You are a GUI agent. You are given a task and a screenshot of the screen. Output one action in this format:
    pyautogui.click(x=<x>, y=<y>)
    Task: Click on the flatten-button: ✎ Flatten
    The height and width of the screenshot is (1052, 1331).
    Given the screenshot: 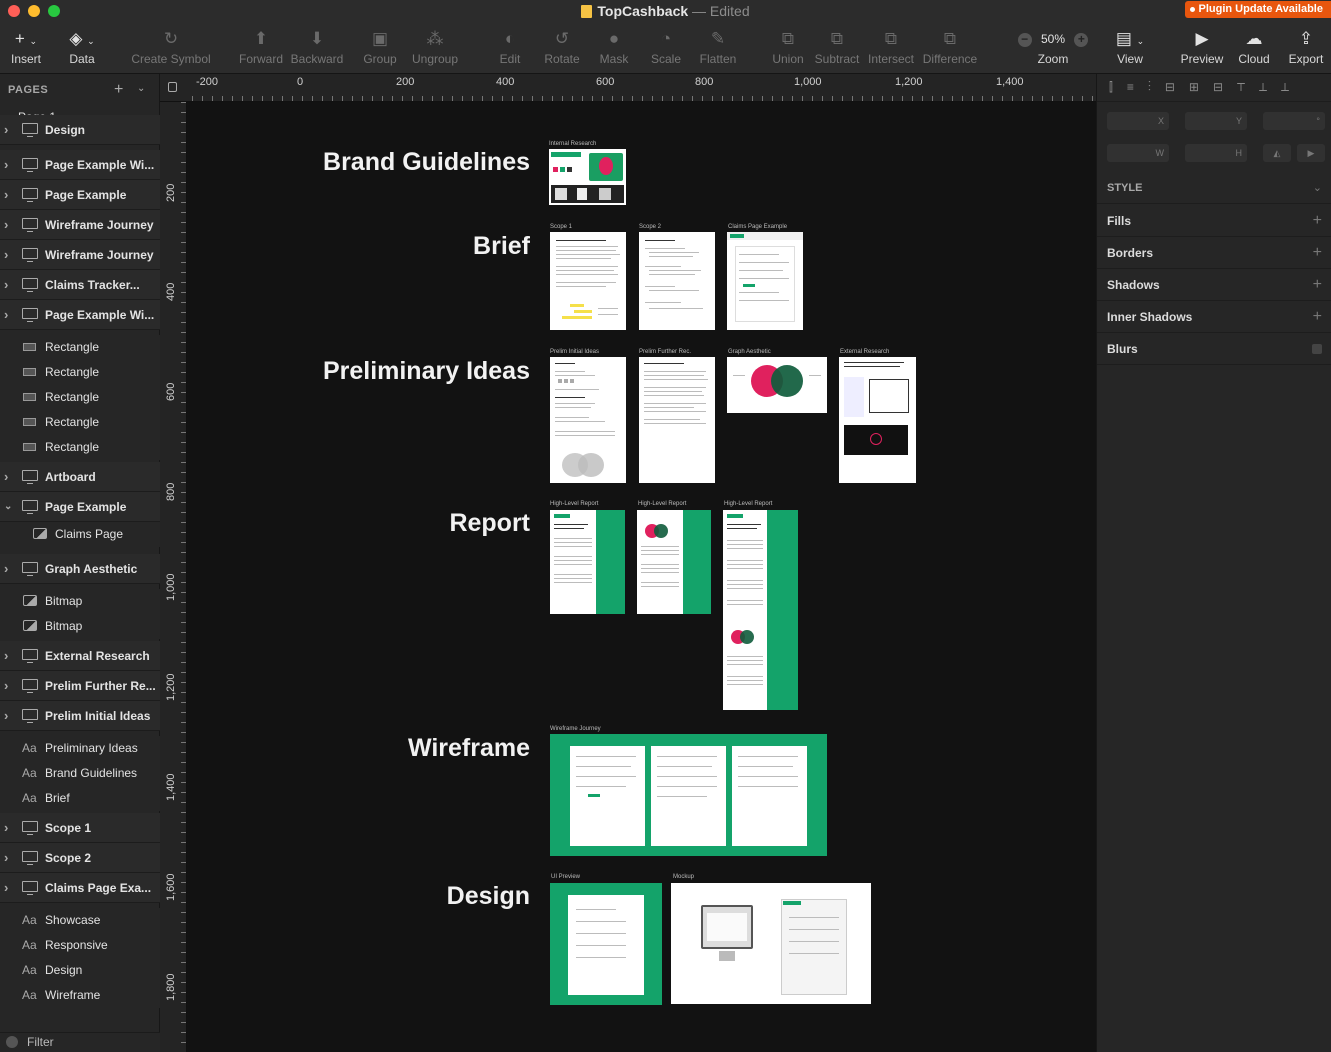 What is the action you would take?
    pyautogui.click(x=718, y=48)
    